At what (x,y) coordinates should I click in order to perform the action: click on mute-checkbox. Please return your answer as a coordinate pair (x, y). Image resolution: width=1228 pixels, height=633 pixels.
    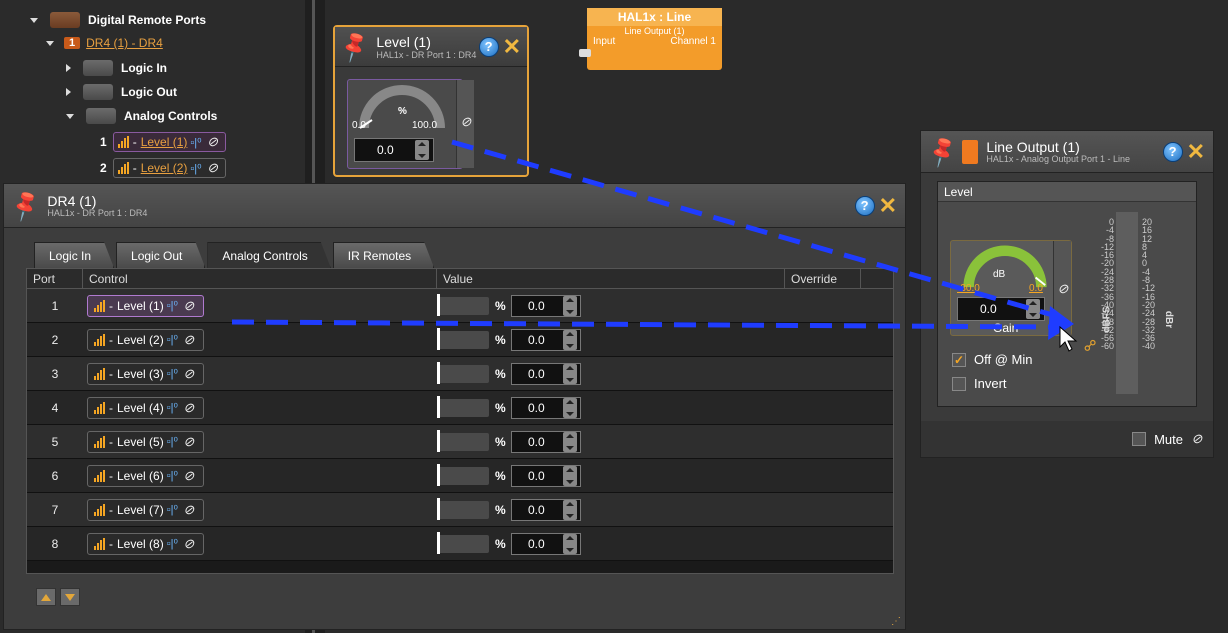
    Looking at the image, I should click on (1139, 439).